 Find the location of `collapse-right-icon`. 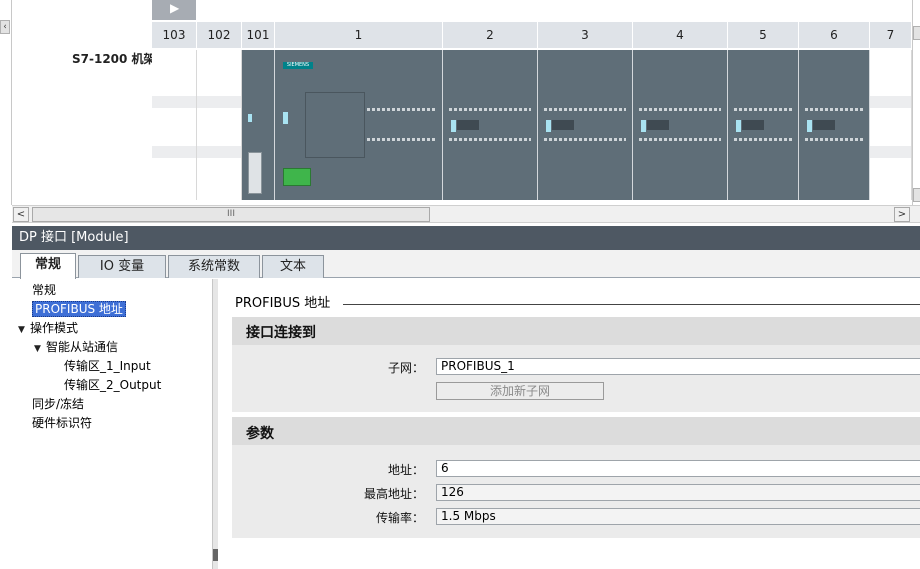

collapse-right-icon is located at coordinates (916, 33).